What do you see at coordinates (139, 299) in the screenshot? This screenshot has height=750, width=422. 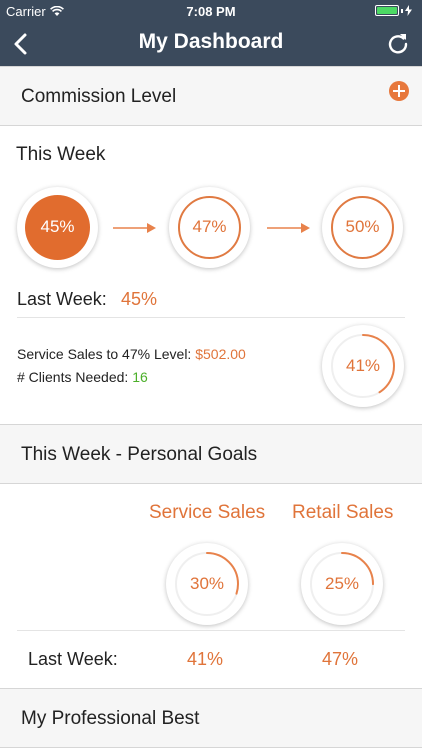 I see `last-week-value: 45%` at bounding box center [139, 299].